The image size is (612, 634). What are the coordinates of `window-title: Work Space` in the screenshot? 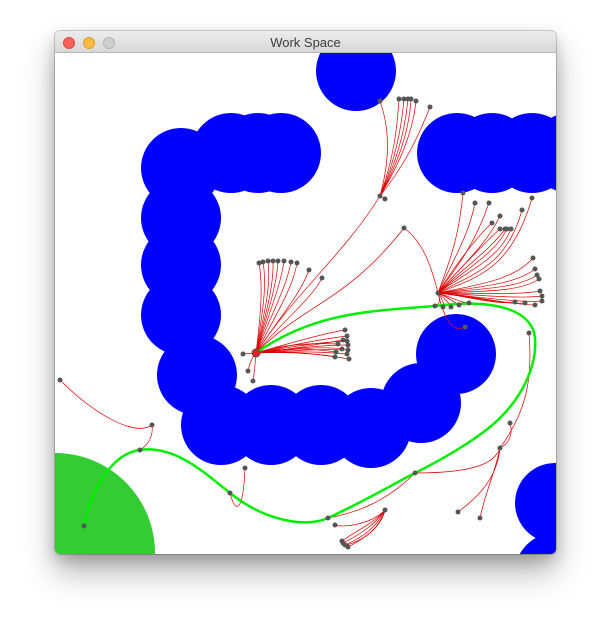 It's located at (305, 42).